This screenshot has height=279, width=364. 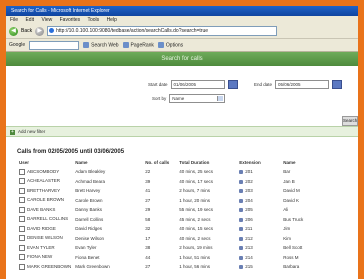 What do you see at coordinates (182, 131) in the screenshot?
I see `add-filter-bar: + Add new filter` at bounding box center [182, 131].